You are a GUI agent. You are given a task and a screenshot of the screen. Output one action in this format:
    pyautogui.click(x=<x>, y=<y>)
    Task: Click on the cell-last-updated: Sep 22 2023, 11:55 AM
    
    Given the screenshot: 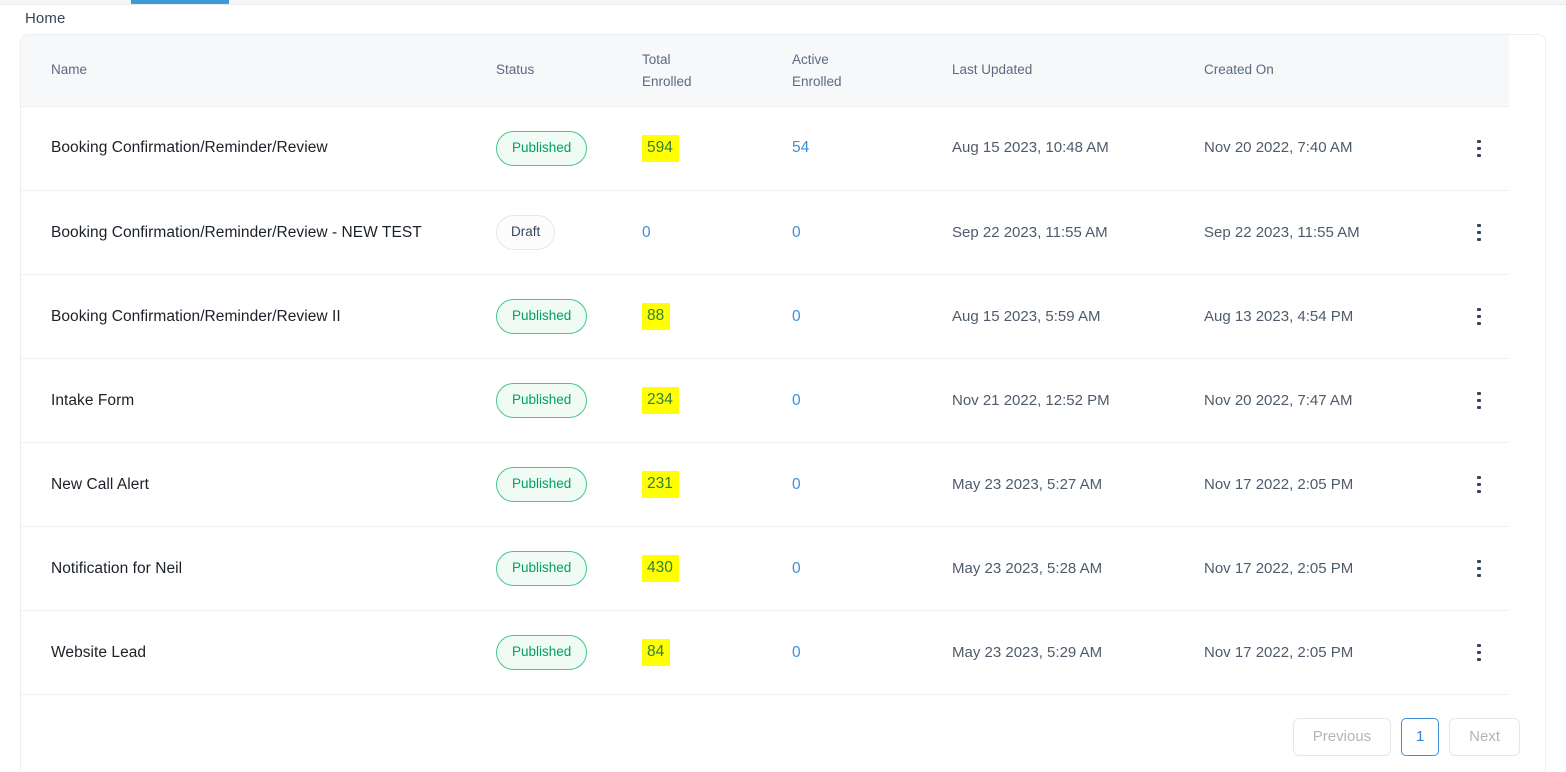 What is the action you would take?
    pyautogui.click(x=1078, y=232)
    